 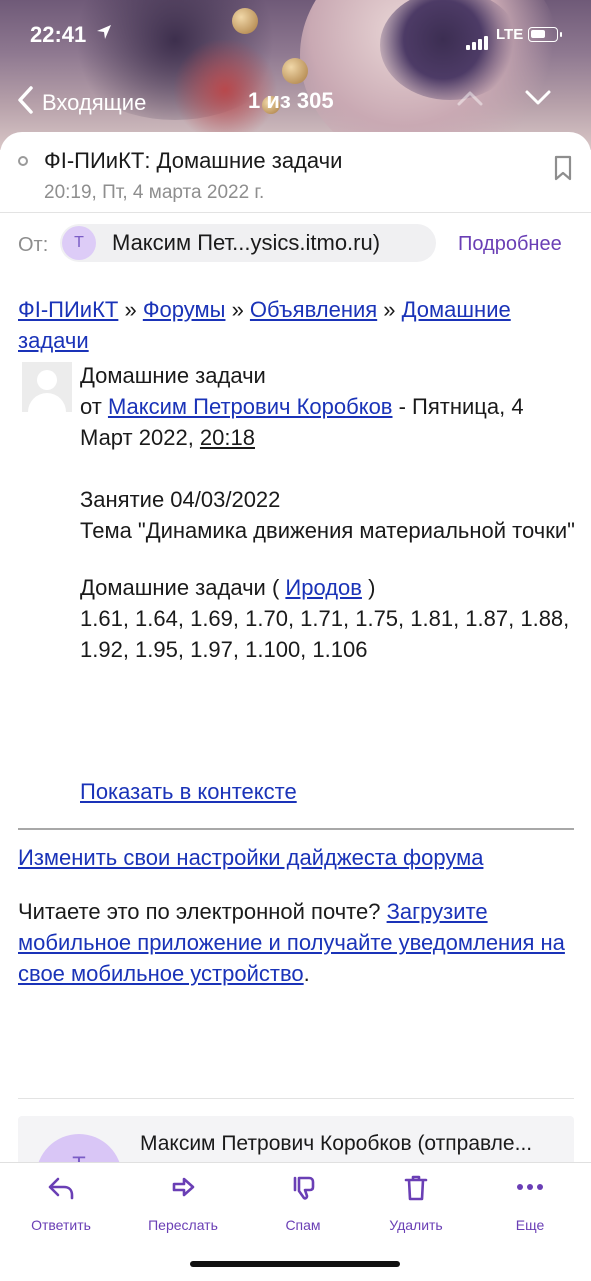 I want to click on horizontal-rule, so click(x=296, y=829).